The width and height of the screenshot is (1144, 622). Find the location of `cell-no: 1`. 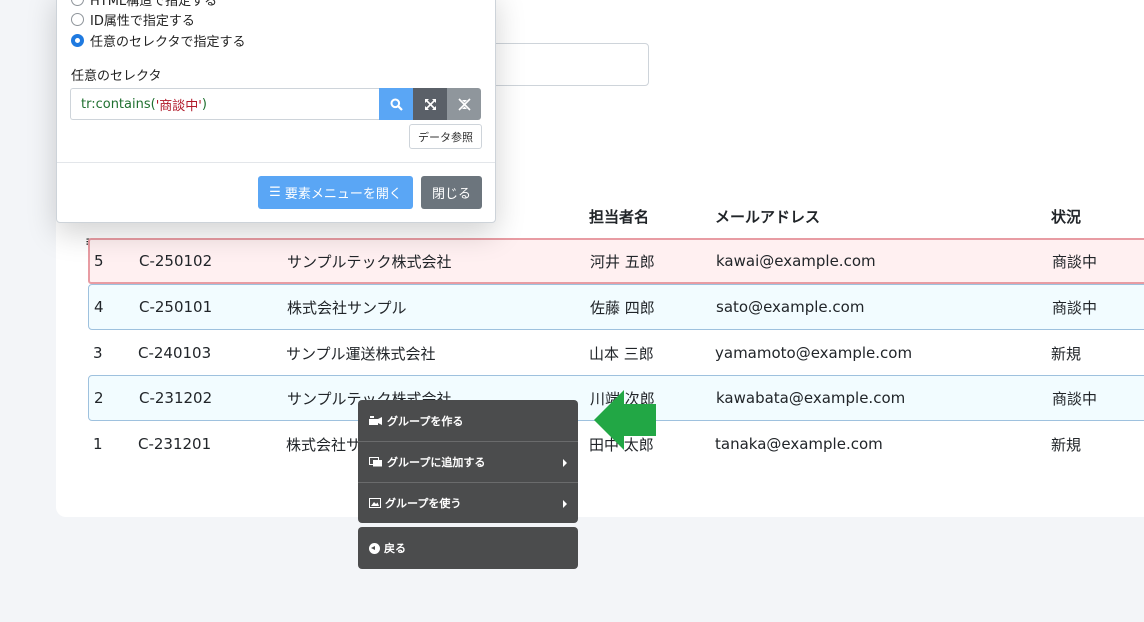

cell-no: 1 is located at coordinates (98, 444).